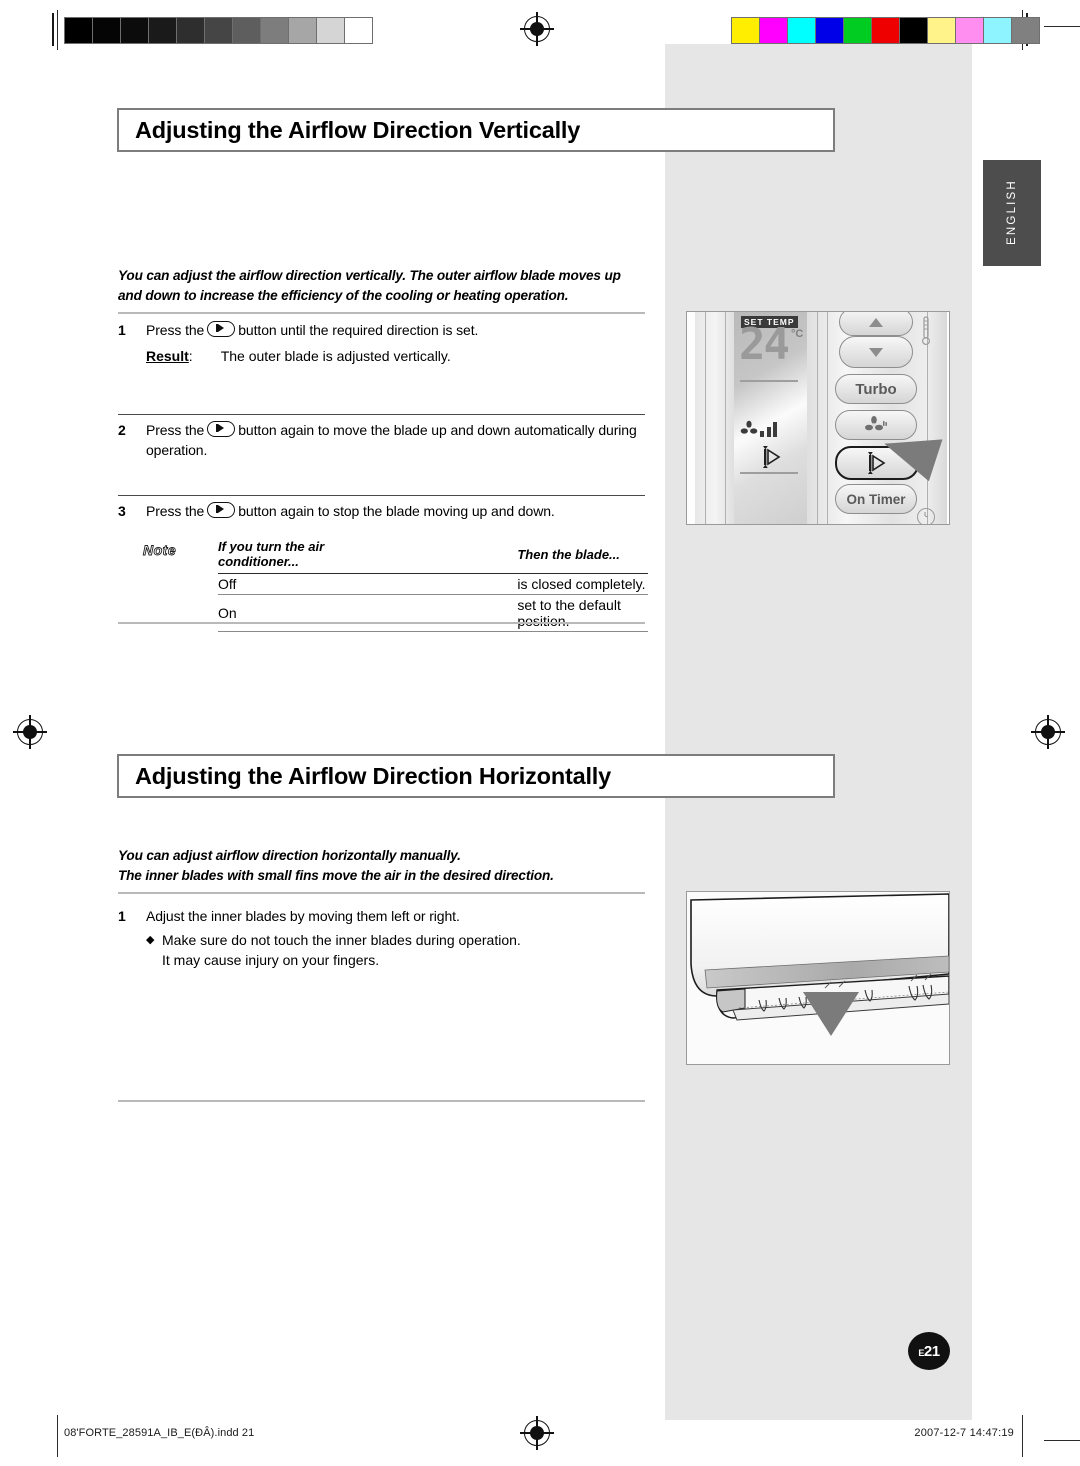 The image size is (1080, 1466). Describe the element at coordinates (770, 418) in the screenshot. I see `remote-lcd-display: SET TEMP 24 °C` at that location.